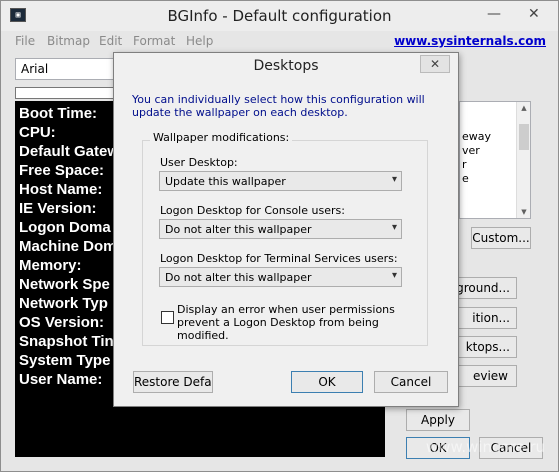  I want to click on close-icon: ✕, so click(534, 14).